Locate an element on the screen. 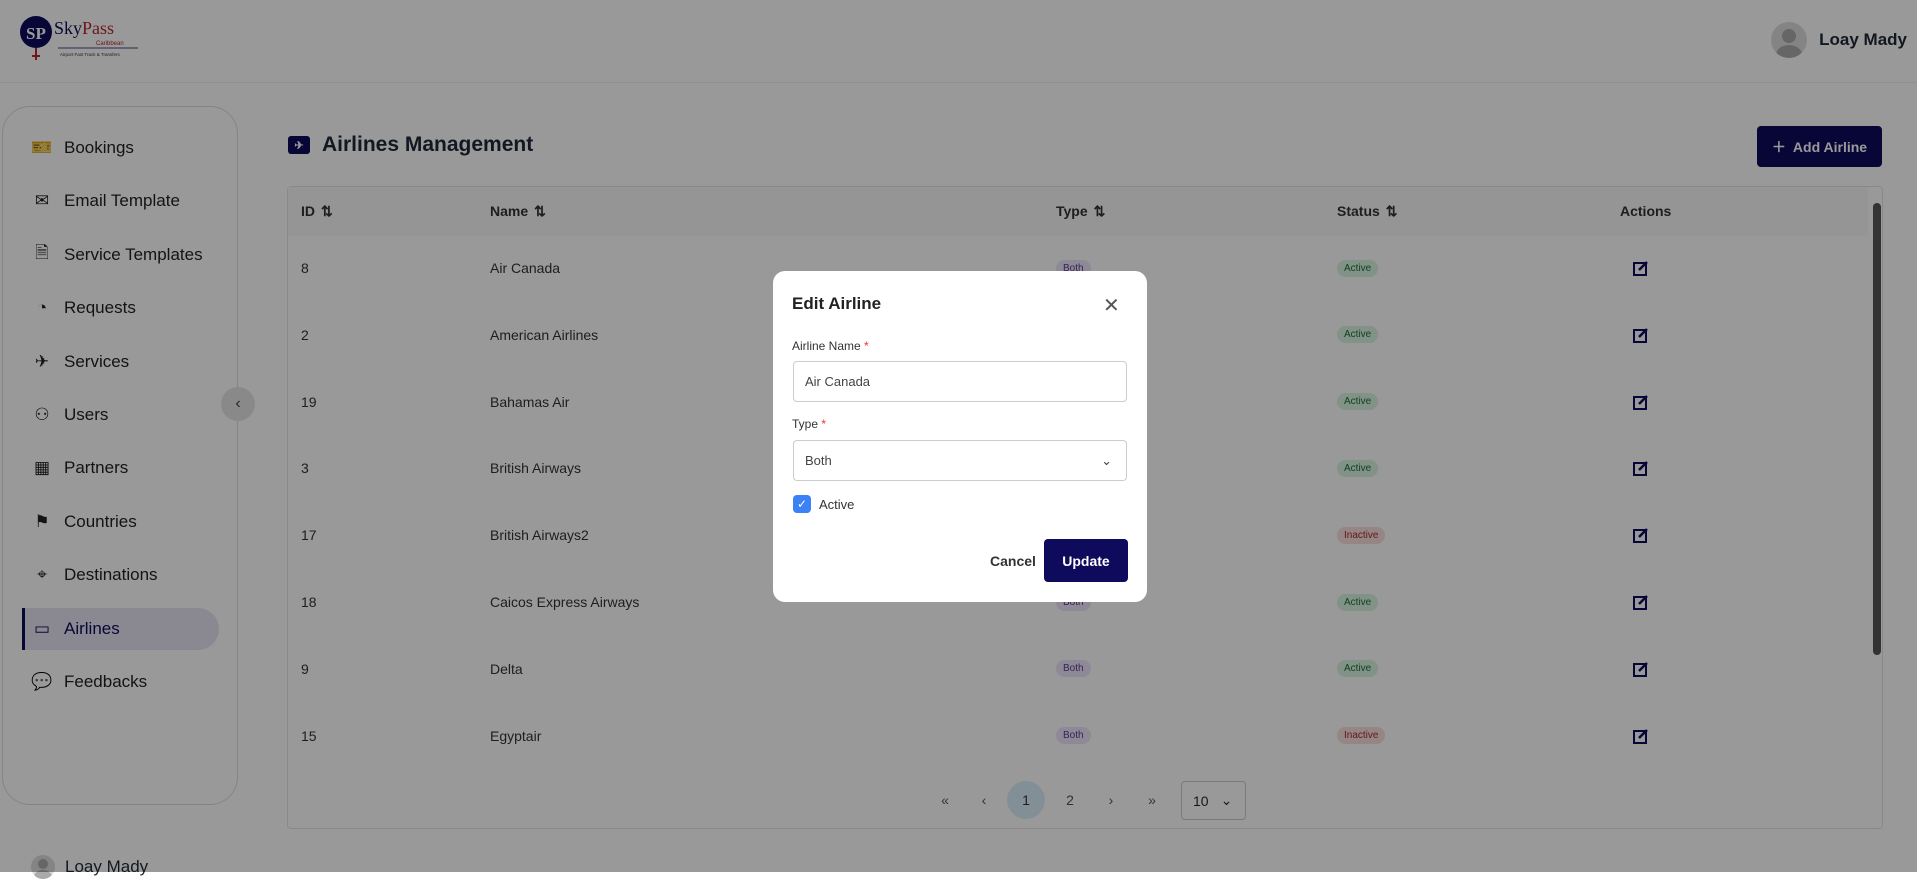 The height and width of the screenshot is (879, 1917). active-checkbox: ✓ Active is located at coordinates (823, 504).